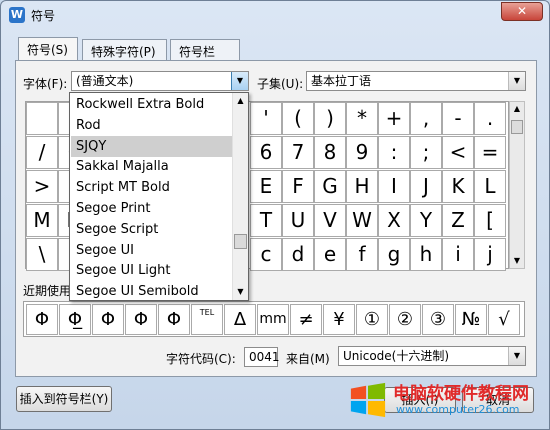 The width and height of the screenshot is (550, 430). I want to click on code-system-value: Unicode(十六进制), so click(396, 356).